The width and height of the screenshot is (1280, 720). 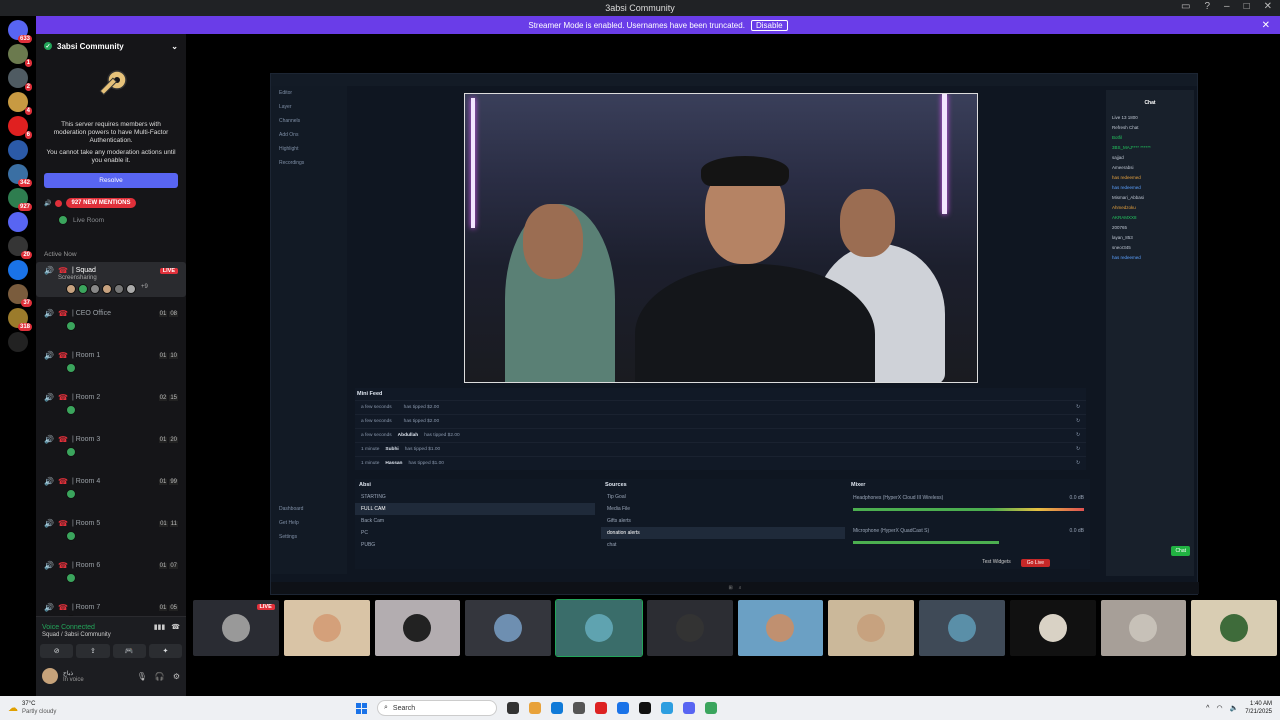 I want to click on source-item: Media File, so click(x=723, y=509).